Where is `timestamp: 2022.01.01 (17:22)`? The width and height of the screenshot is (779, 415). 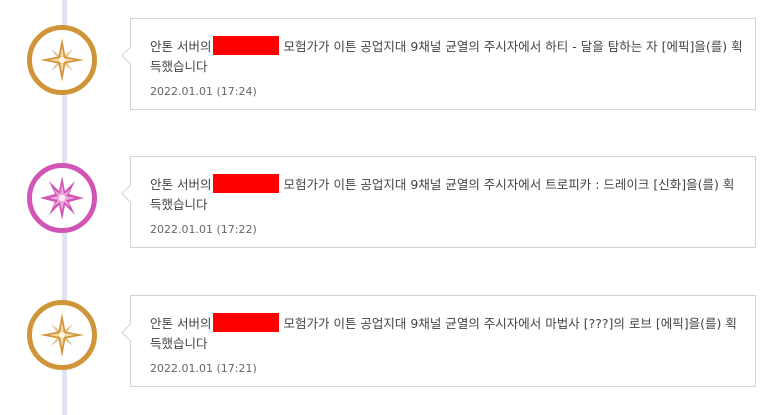 timestamp: 2022.01.01 (17:22) is located at coordinates (203, 229).